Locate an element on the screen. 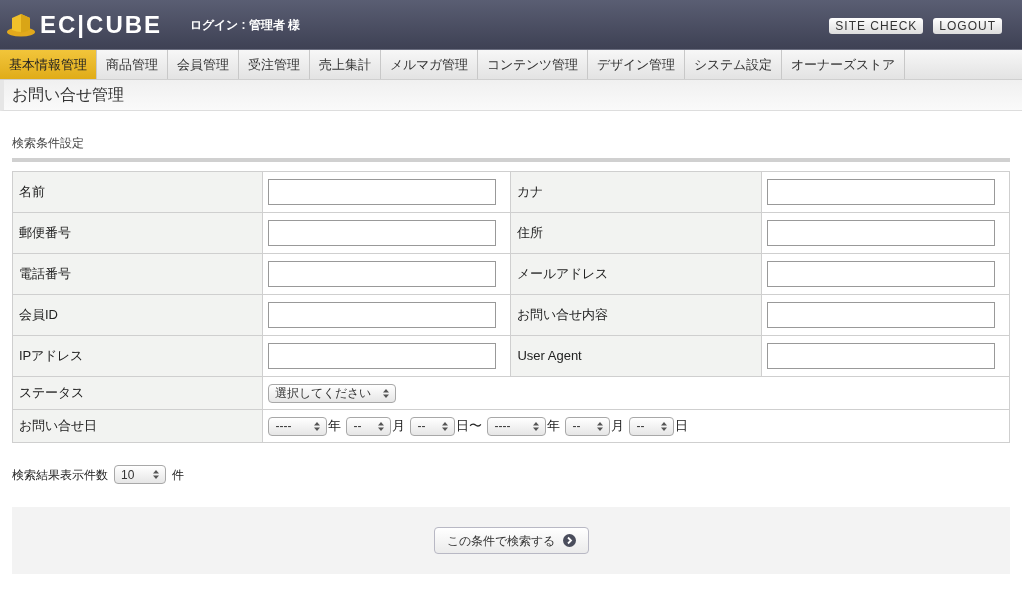  field-label: 会員ID is located at coordinates (137, 315).